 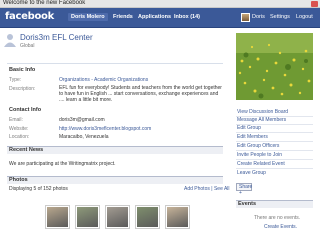 What do you see at coordinates (259, 155) in the screenshot?
I see `invite-people-link: Invite People to Join` at bounding box center [259, 155].